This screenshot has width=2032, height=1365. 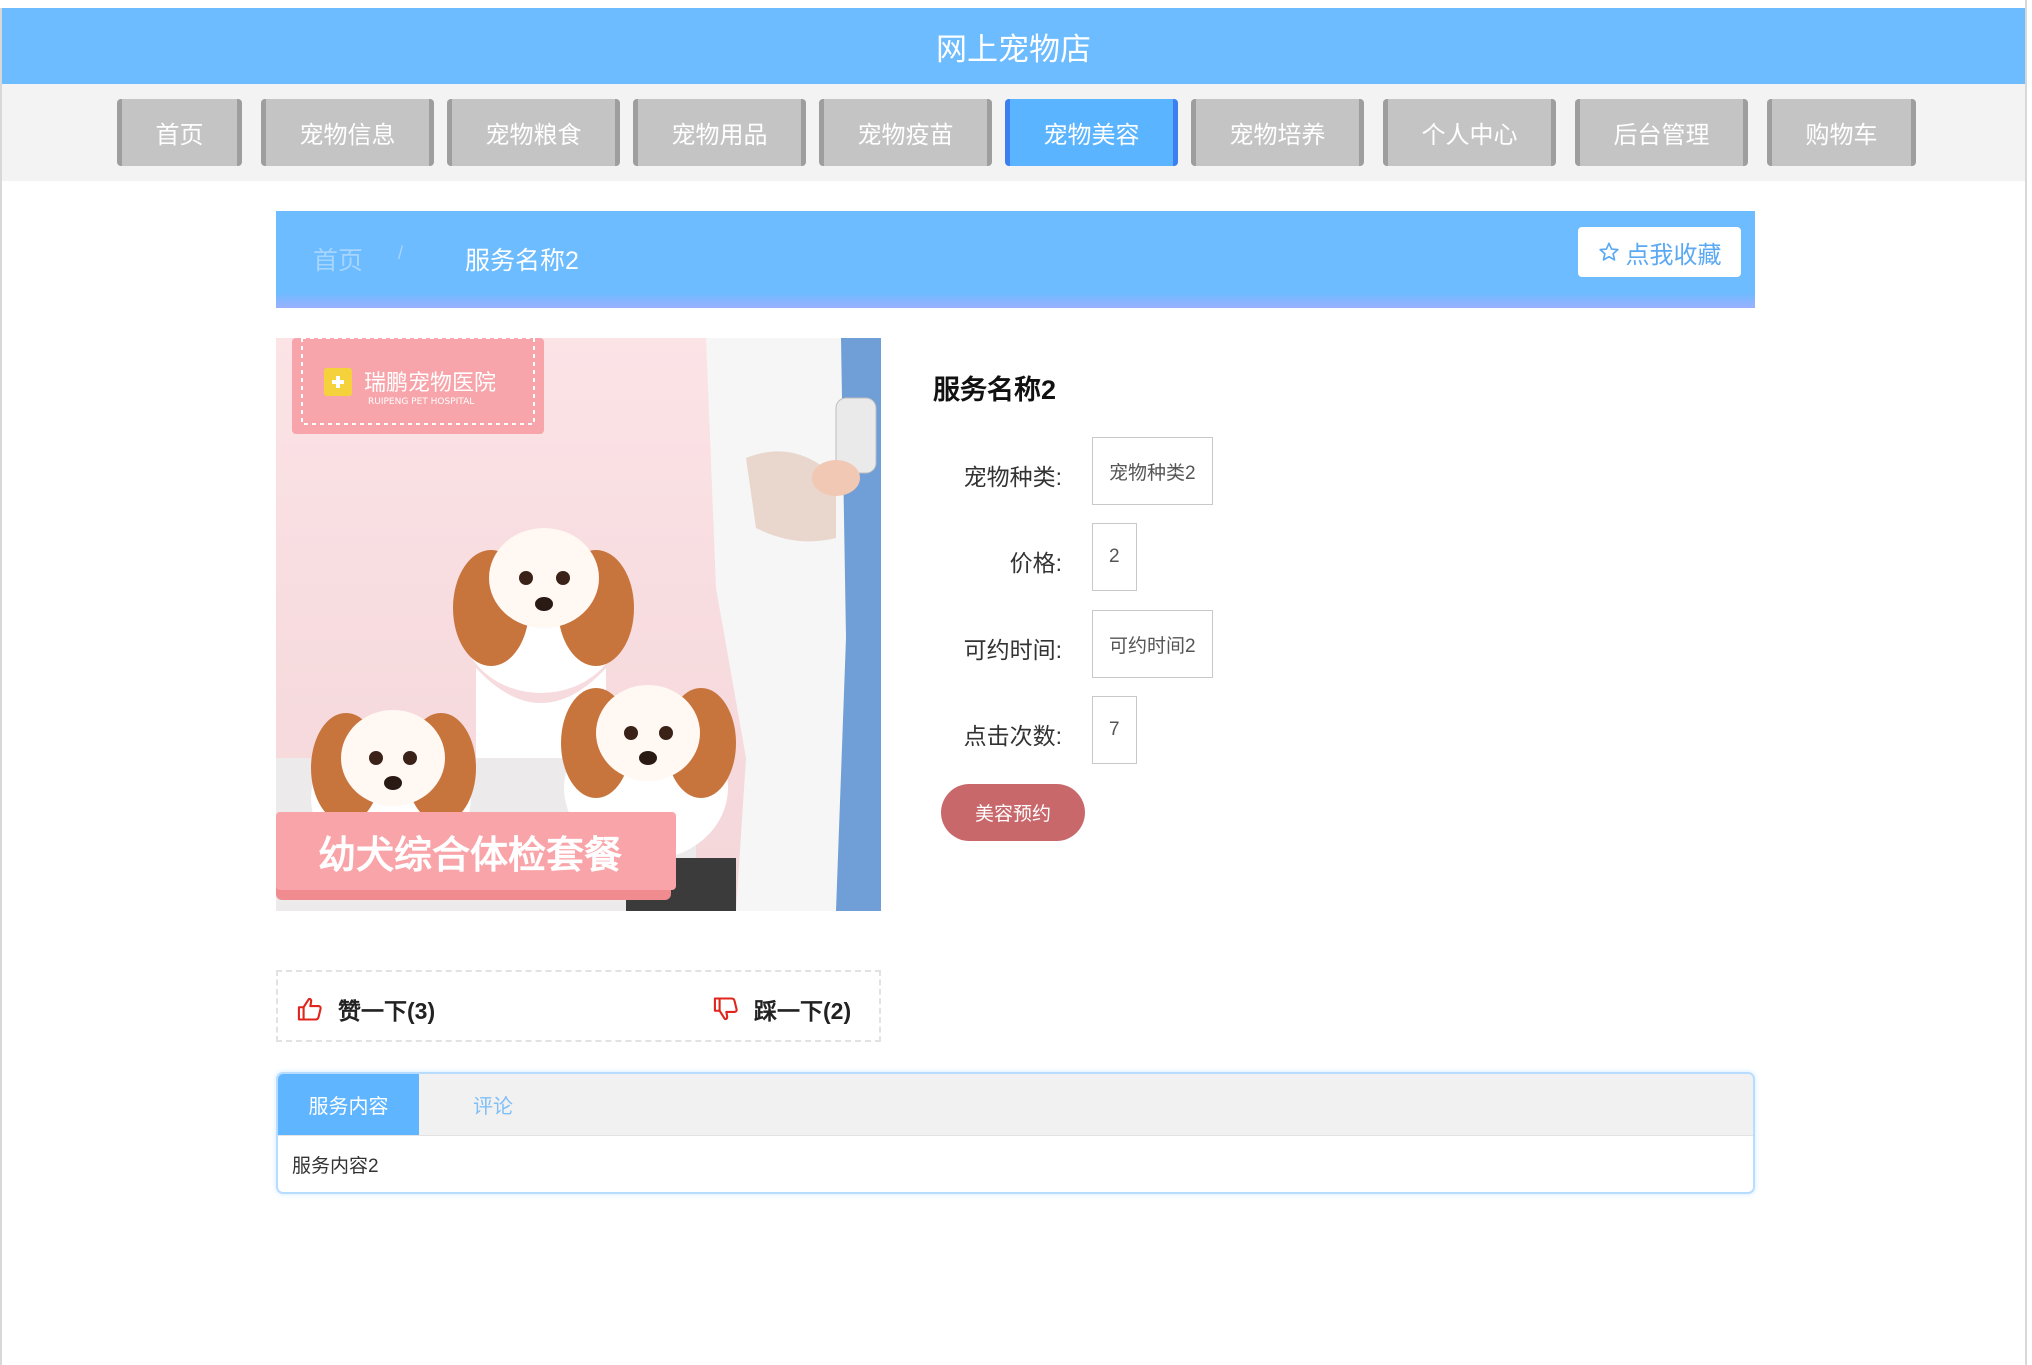 I want to click on nav-item-pet-training: 宠物培养, so click(x=1277, y=132).